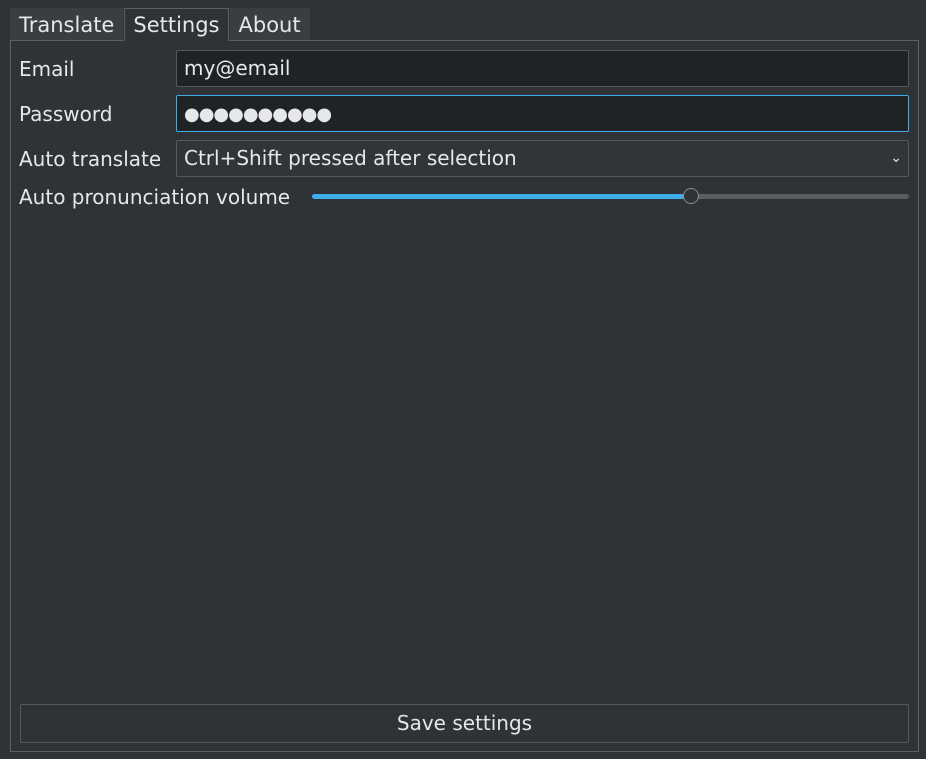  Describe the element at coordinates (691, 196) in the screenshot. I see `slider-handle` at that location.